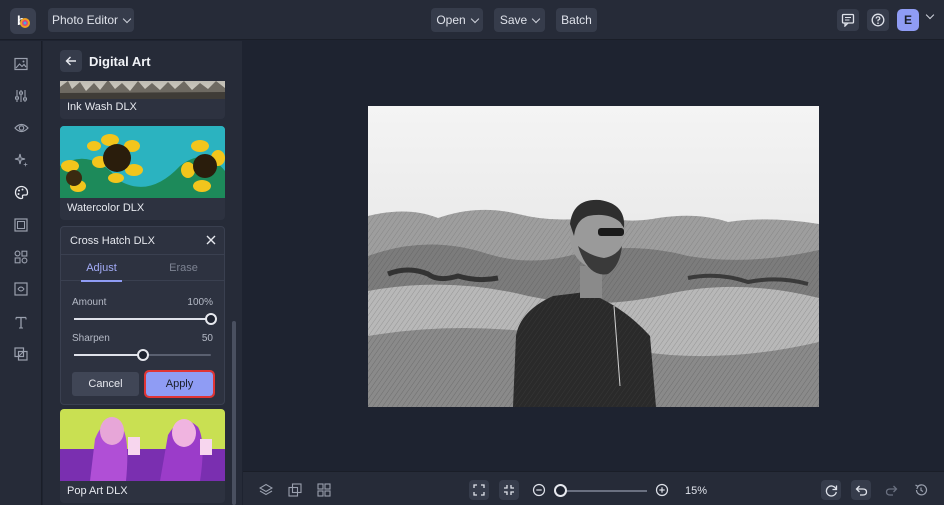 The width and height of the screenshot is (944, 505). What do you see at coordinates (89, 302) in the screenshot?
I see `amount-label: Amount` at bounding box center [89, 302].